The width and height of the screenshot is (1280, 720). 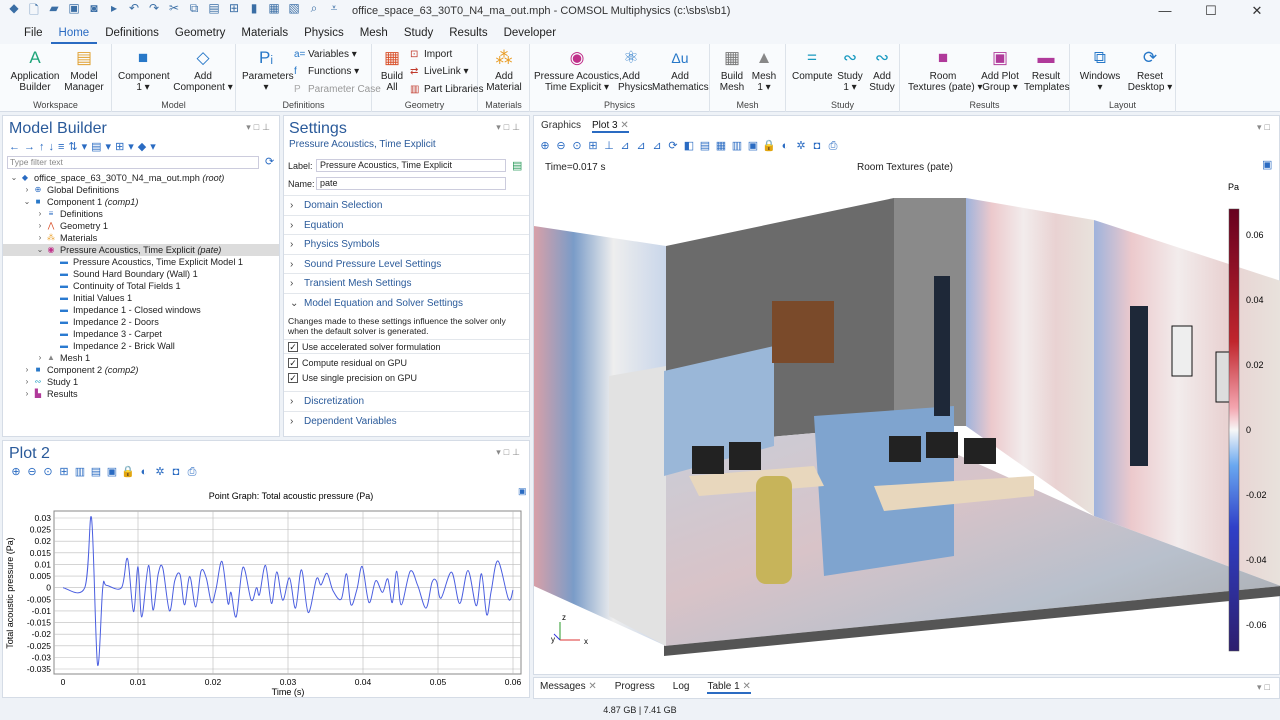 I want to click on study-icon: ∾, so click(x=850, y=57).